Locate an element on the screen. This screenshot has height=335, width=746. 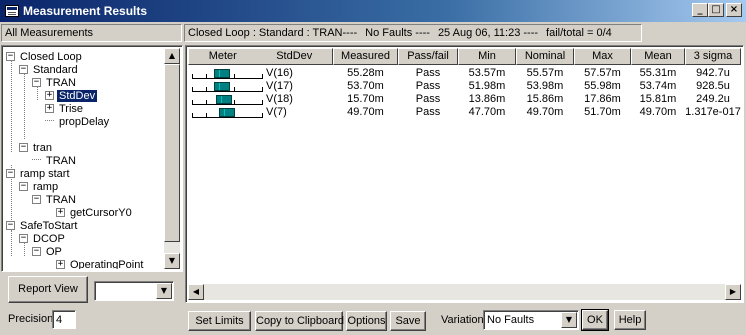
tree-node-label: DCOP is located at coordinates (49, 239).